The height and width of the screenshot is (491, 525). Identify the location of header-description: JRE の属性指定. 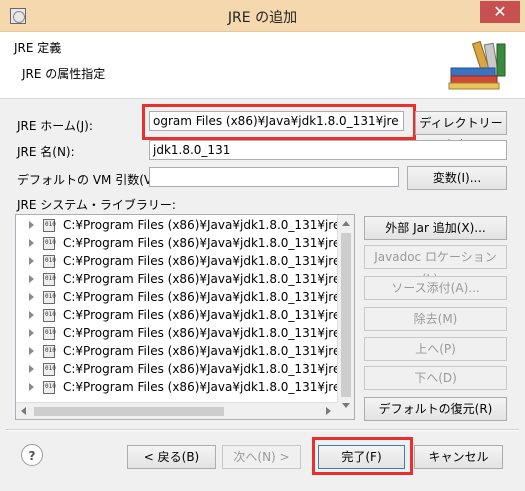
(64, 74).